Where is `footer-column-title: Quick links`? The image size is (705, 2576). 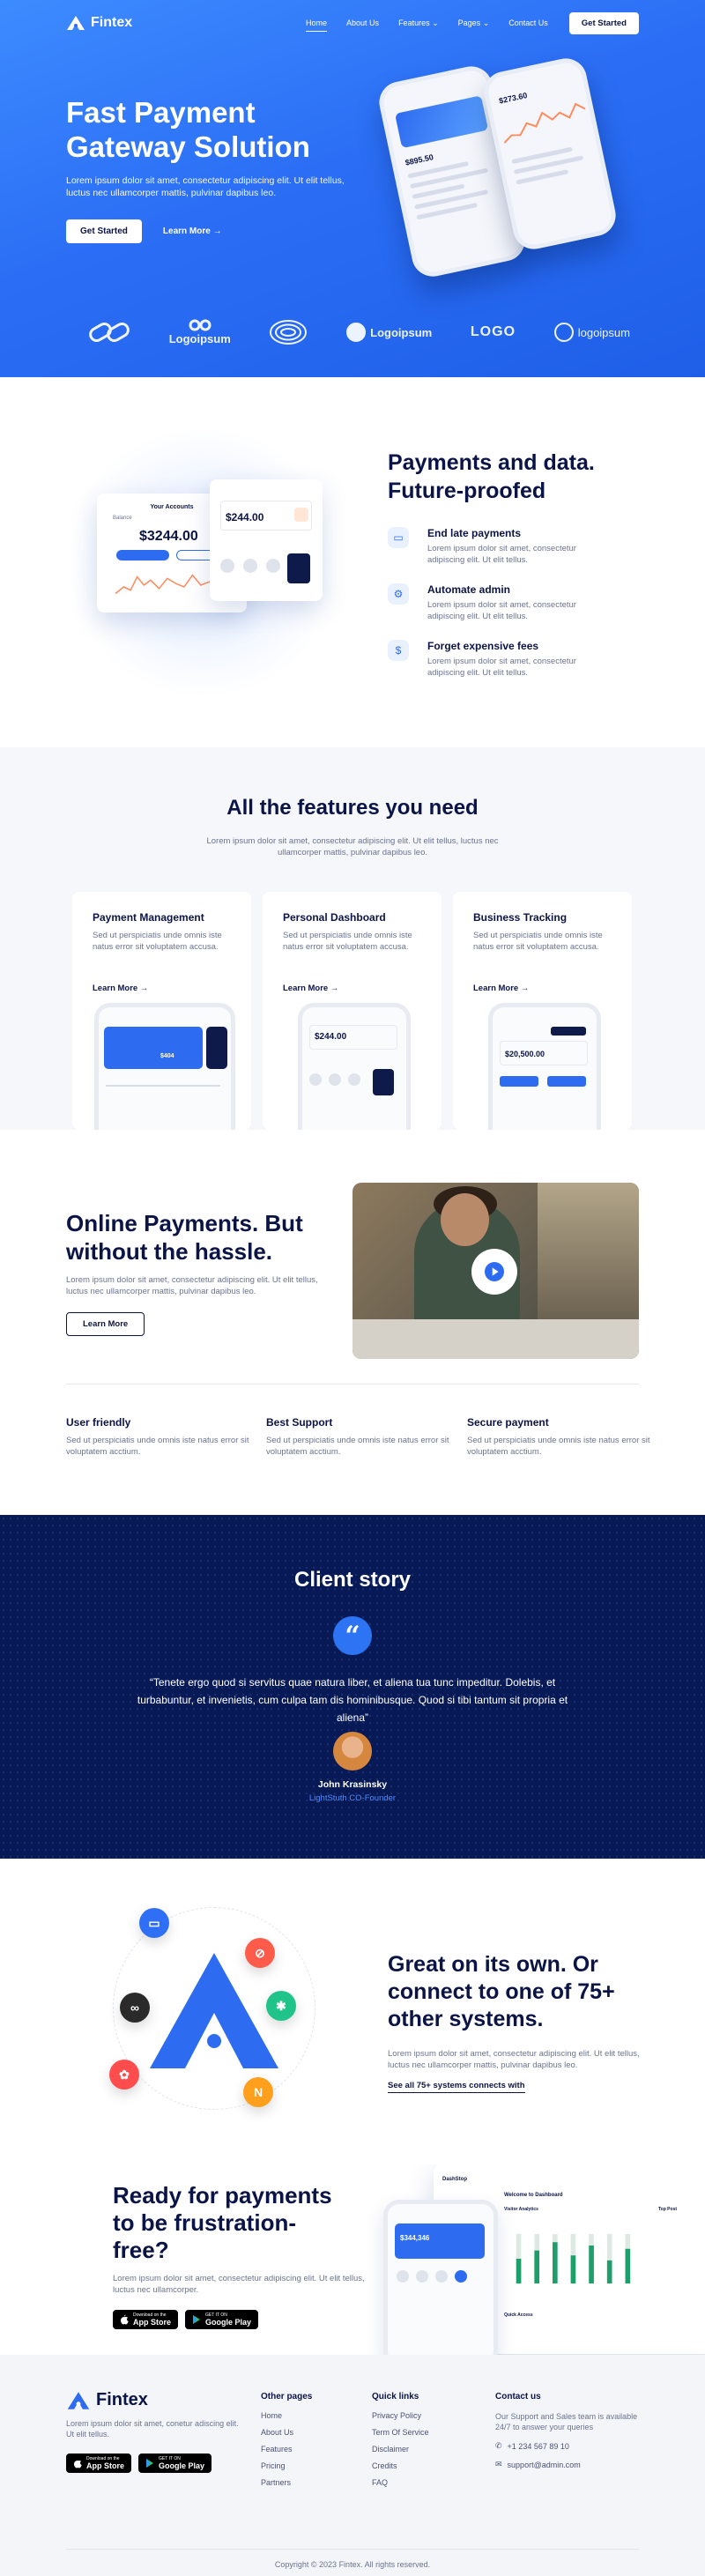 footer-column-title: Quick links is located at coordinates (396, 2397).